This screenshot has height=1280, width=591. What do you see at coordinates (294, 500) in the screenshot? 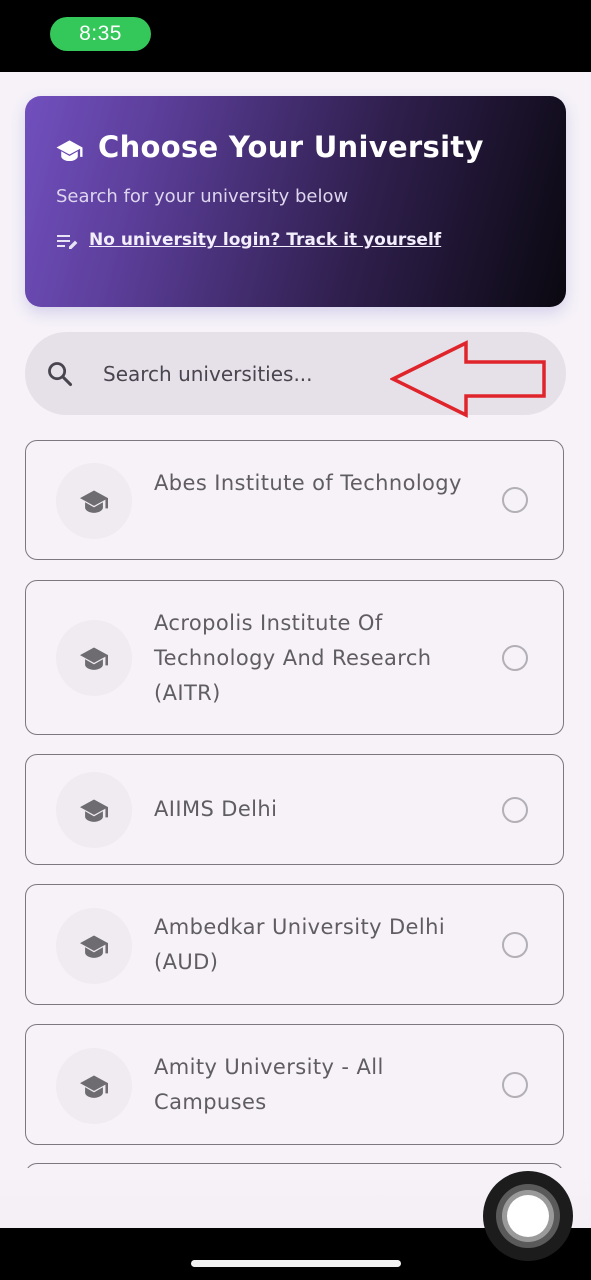
I see `university-item: Abes Institute of Technology` at bounding box center [294, 500].